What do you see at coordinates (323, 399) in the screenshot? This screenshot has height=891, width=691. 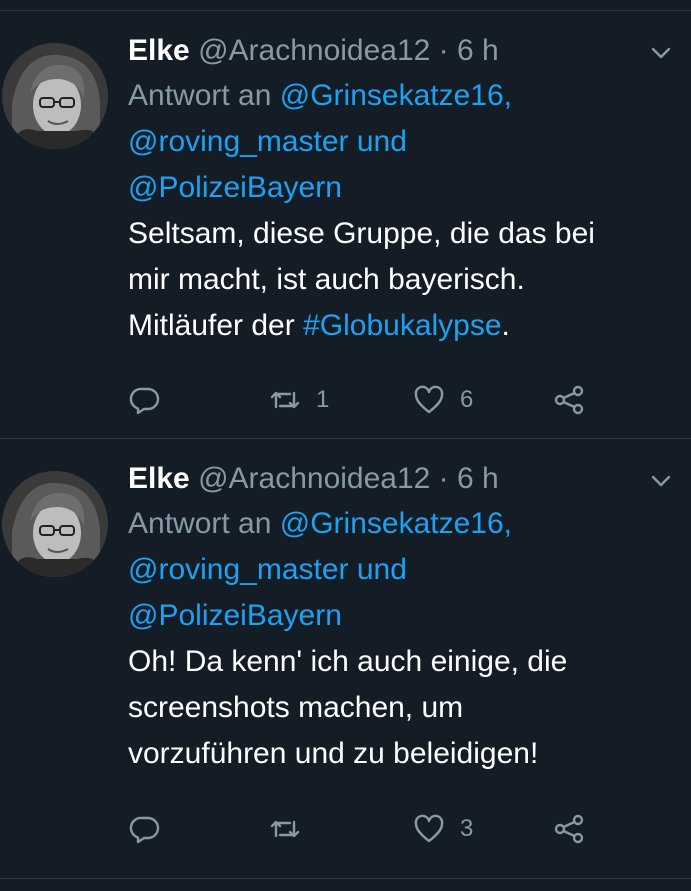 I see `retweet-count: 1` at bounding box center [323, 399].